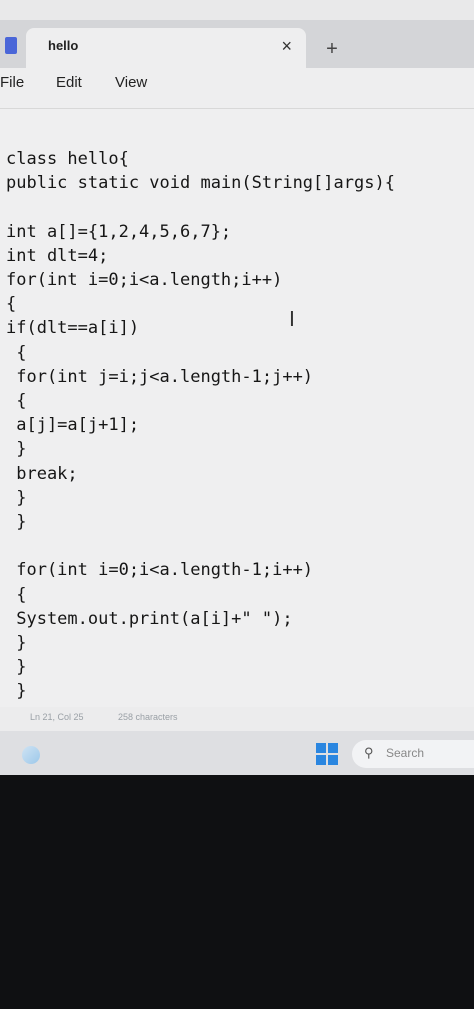  Describe the element at coordinates (148, 717) in the screenshot. I see `character-count: 258 characters` at that location.